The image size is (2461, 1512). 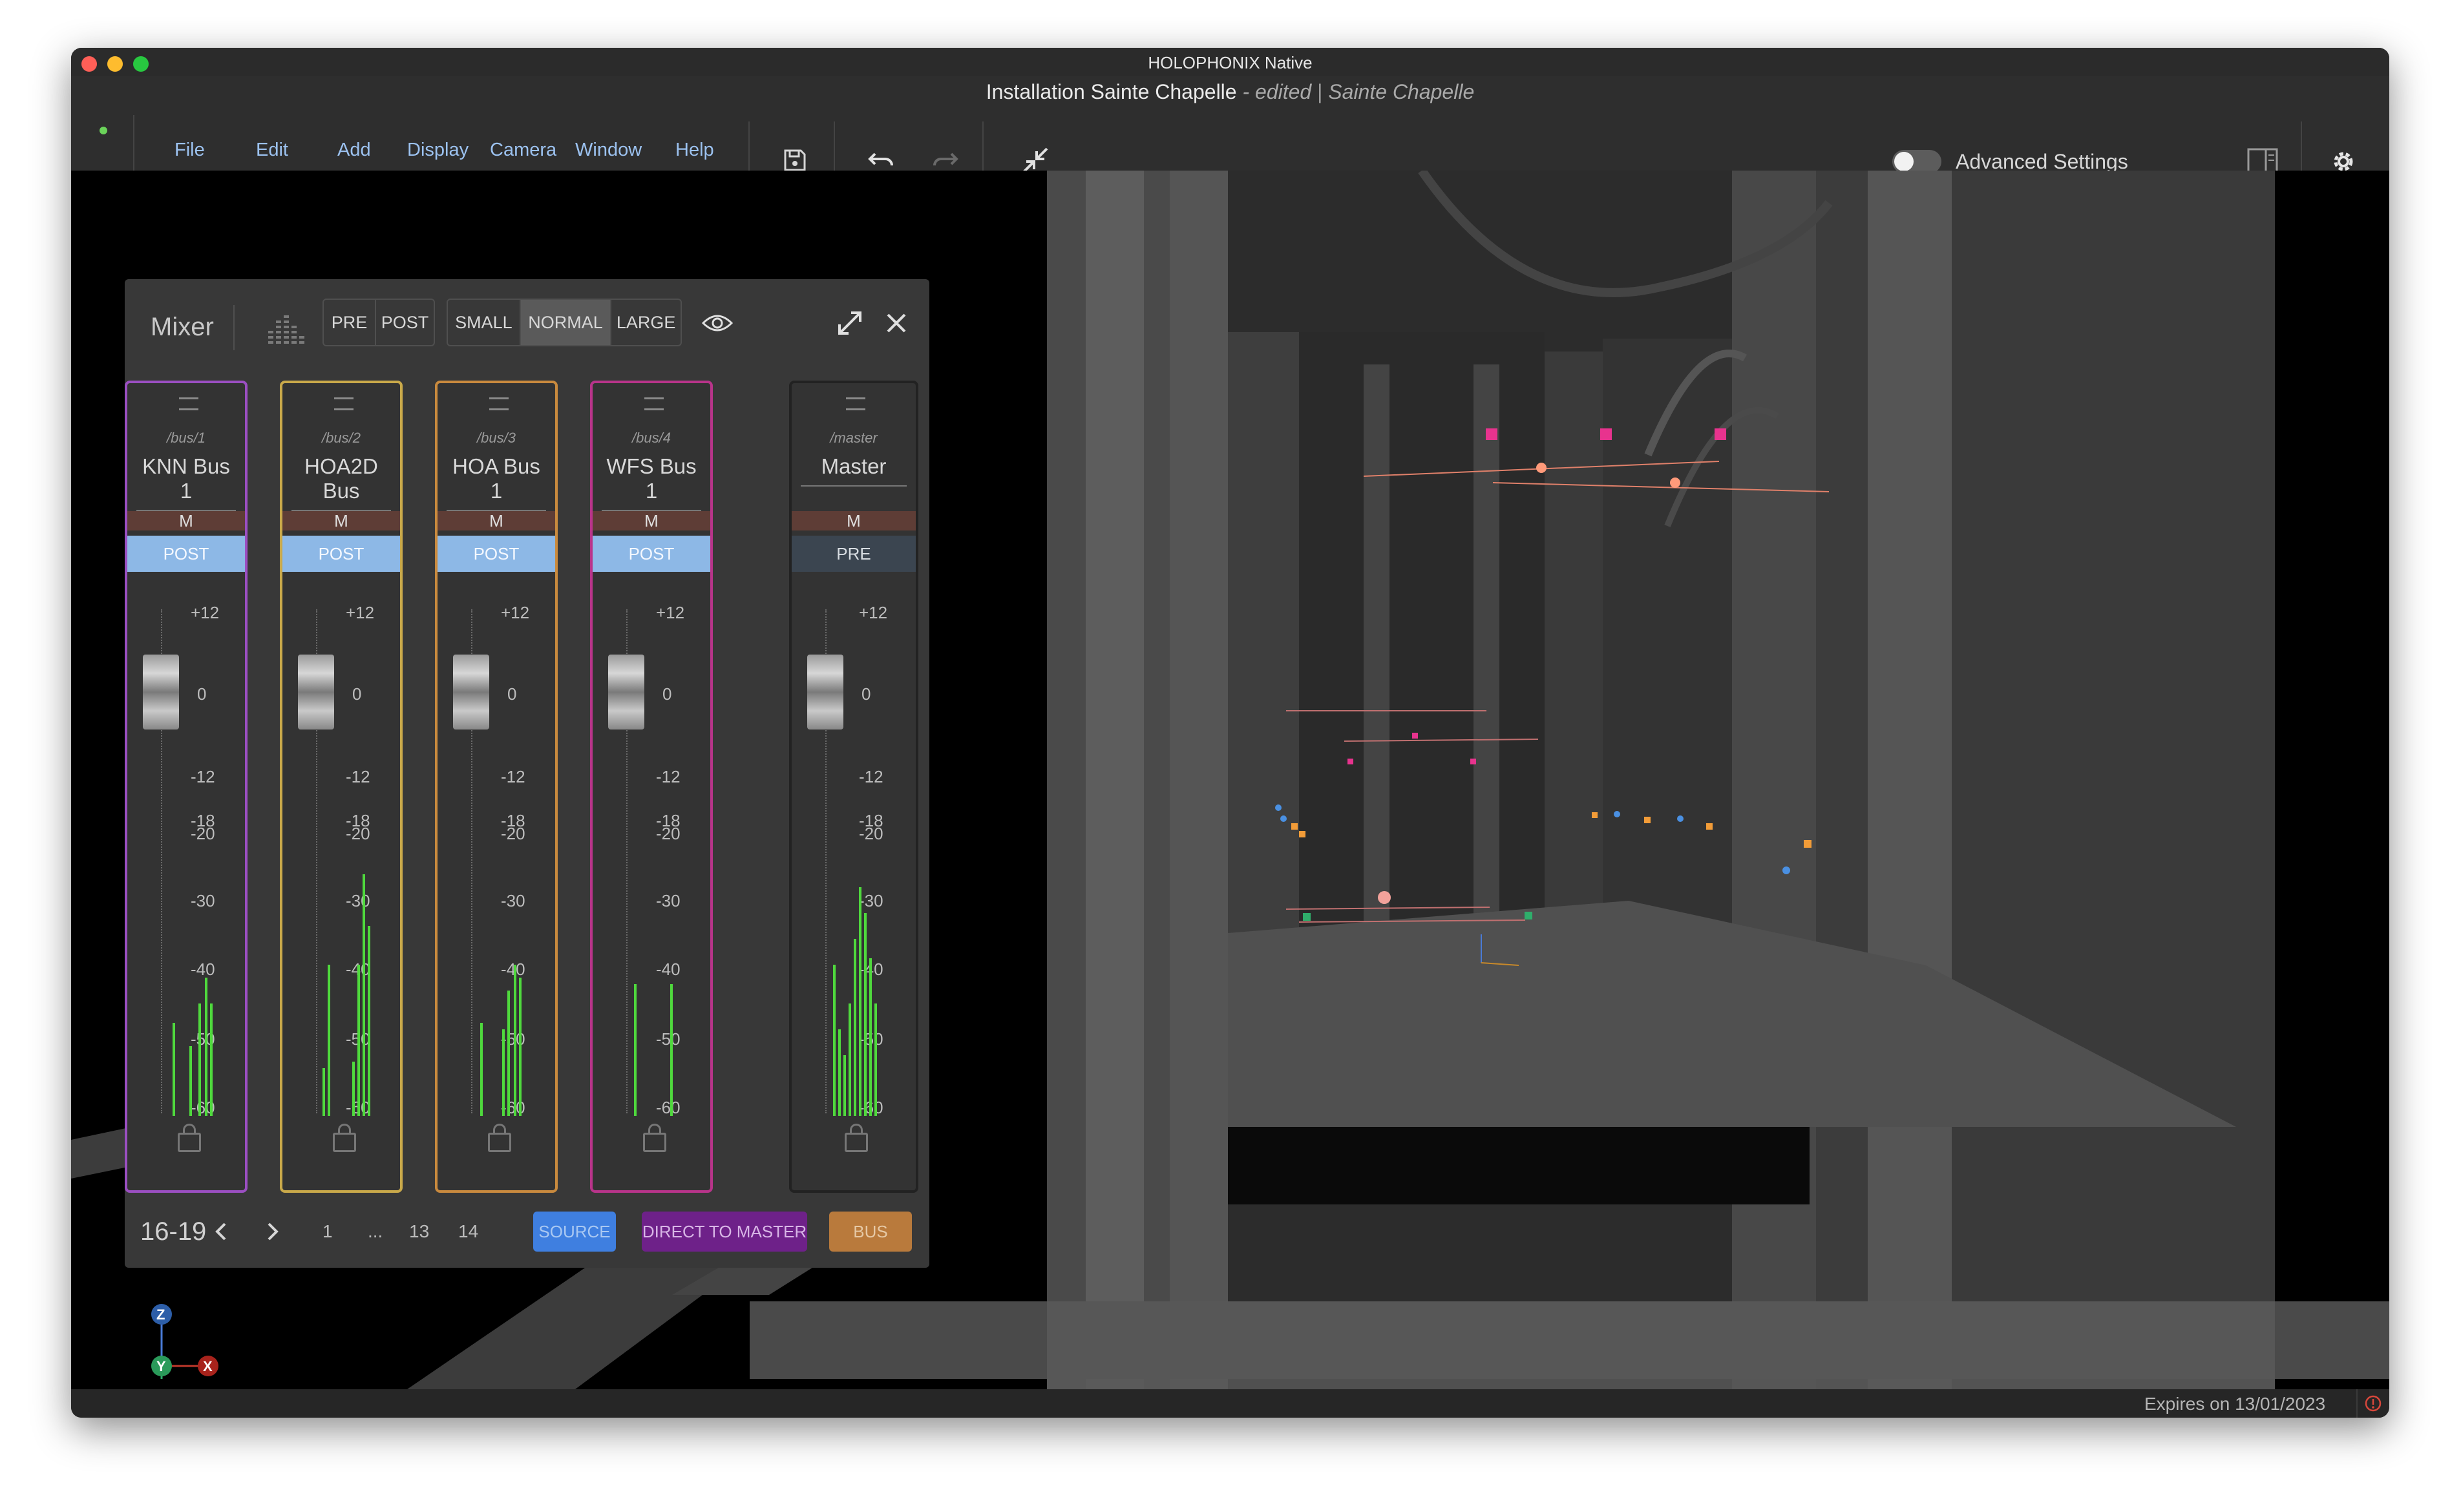 I want to click on prepost-toggle: PRE POST, so click(x=378, y=323).